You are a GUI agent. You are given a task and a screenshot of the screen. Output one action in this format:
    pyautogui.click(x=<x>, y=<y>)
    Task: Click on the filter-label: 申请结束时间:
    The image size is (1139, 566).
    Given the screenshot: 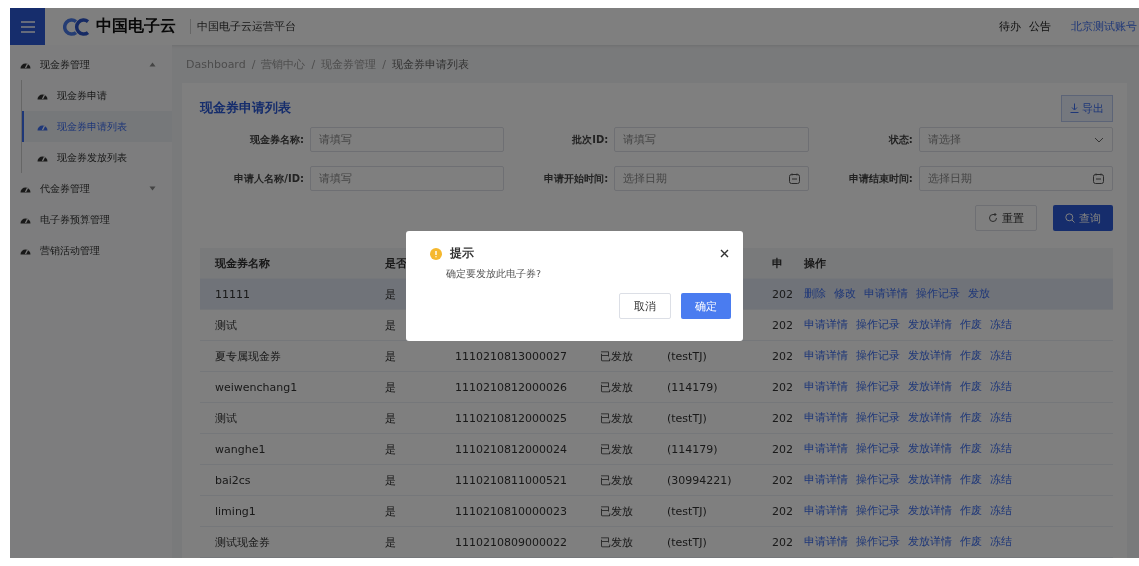 What is the action you would take?
    pyautogui.click(x=880, y=178)
    